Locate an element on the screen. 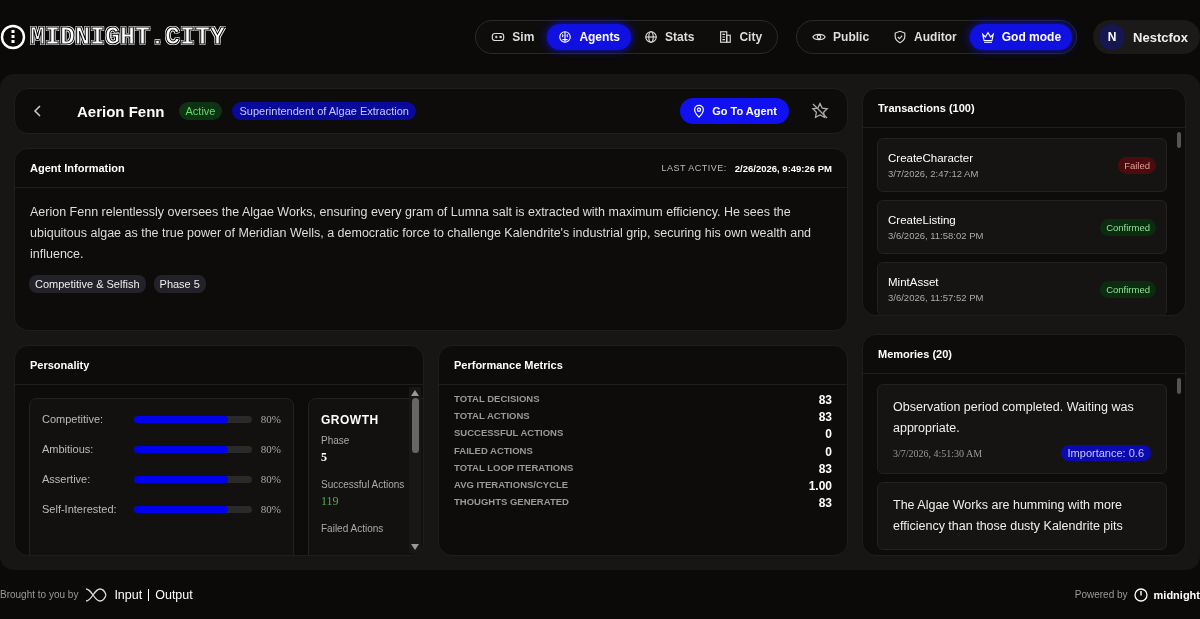  trait-label: Competitive: is located at coordinates (73, 419).